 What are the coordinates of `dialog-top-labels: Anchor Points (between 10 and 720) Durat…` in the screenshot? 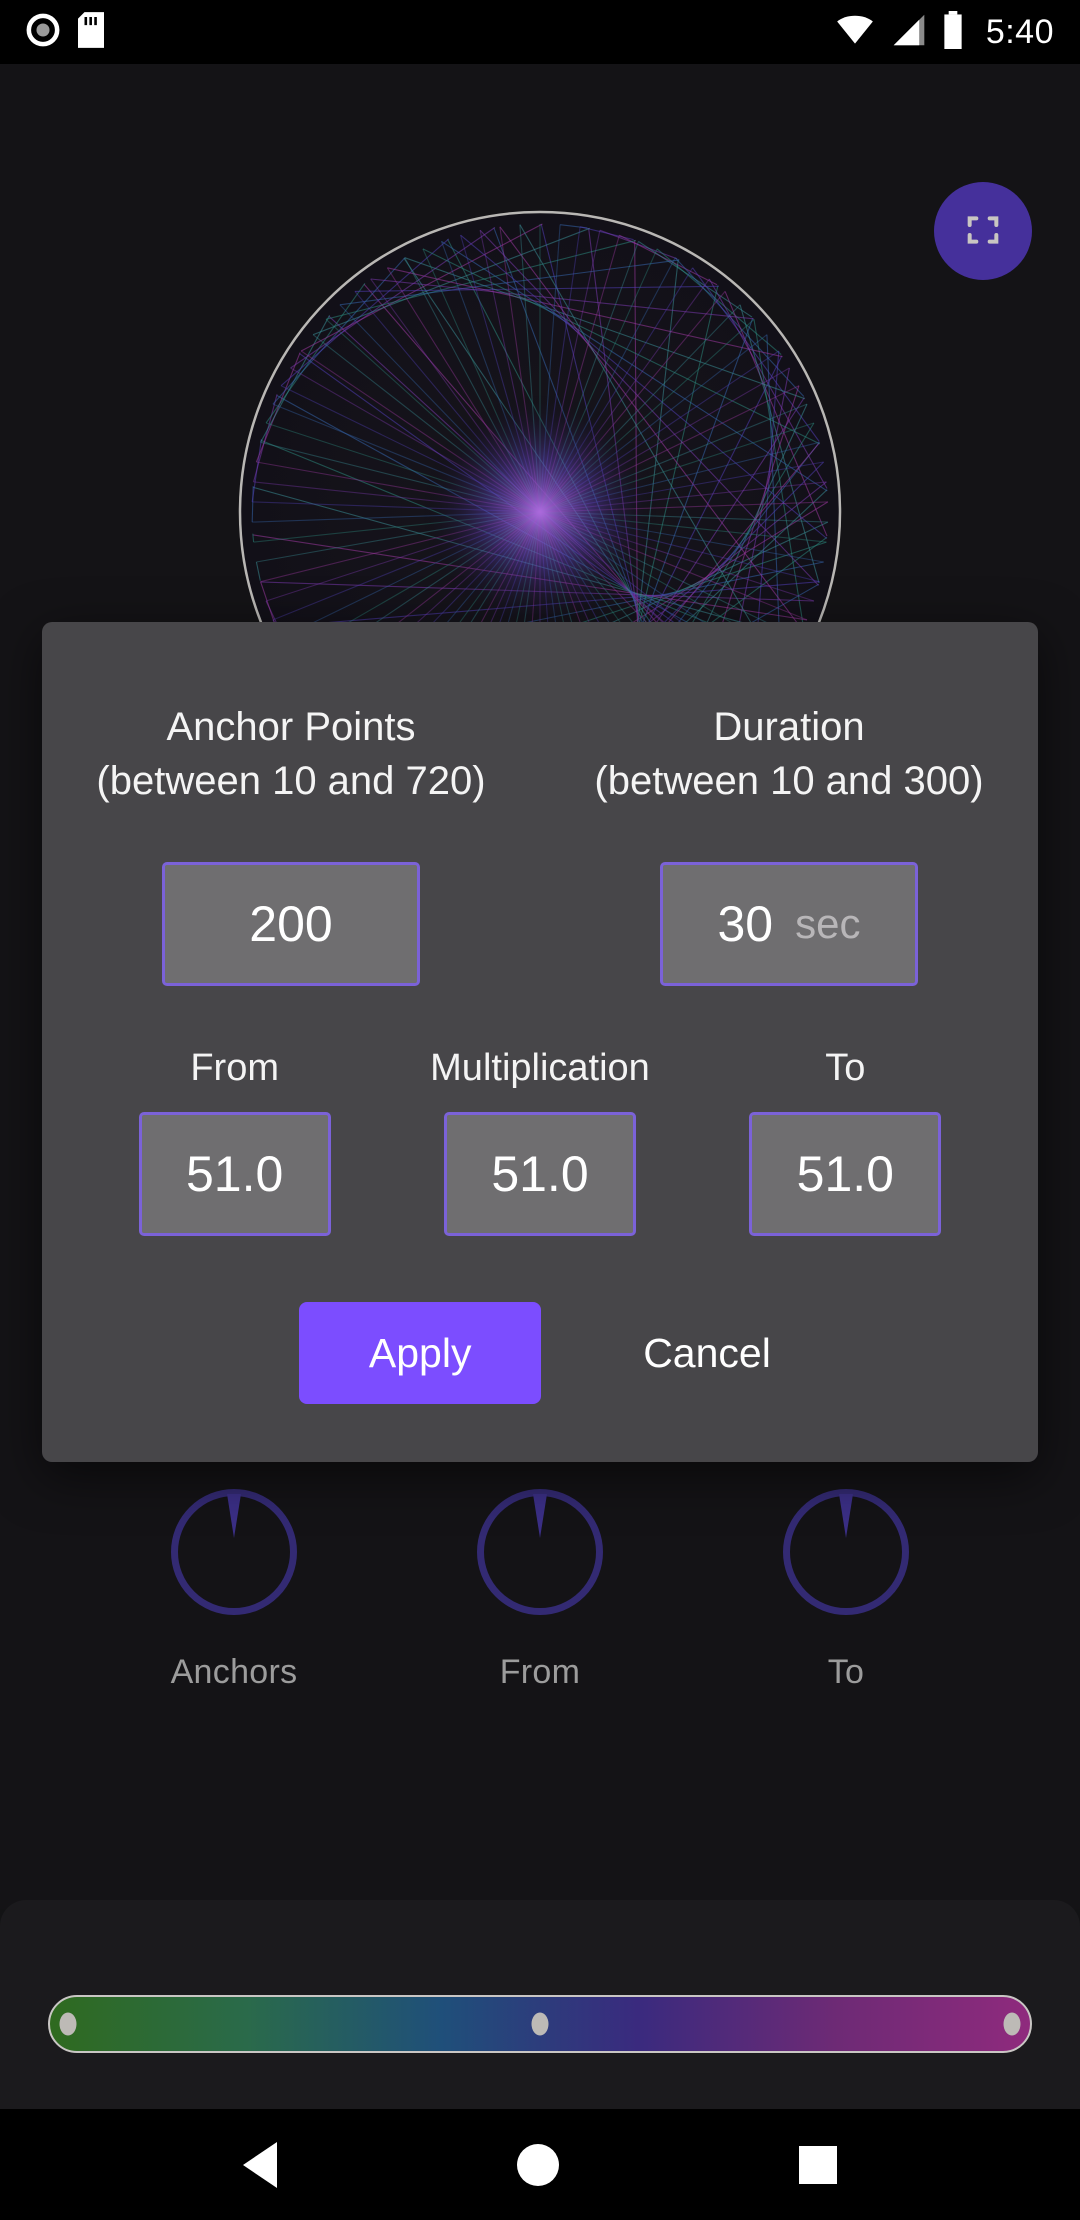 It's located at (540, 754).